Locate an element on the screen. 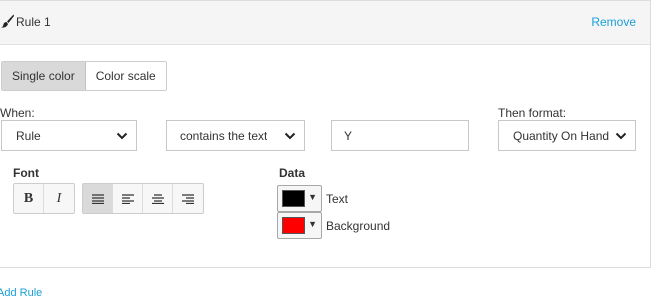 The height and width of the screenshot is (304, 661). align-justify-icon is located at coordinates (97, 198).